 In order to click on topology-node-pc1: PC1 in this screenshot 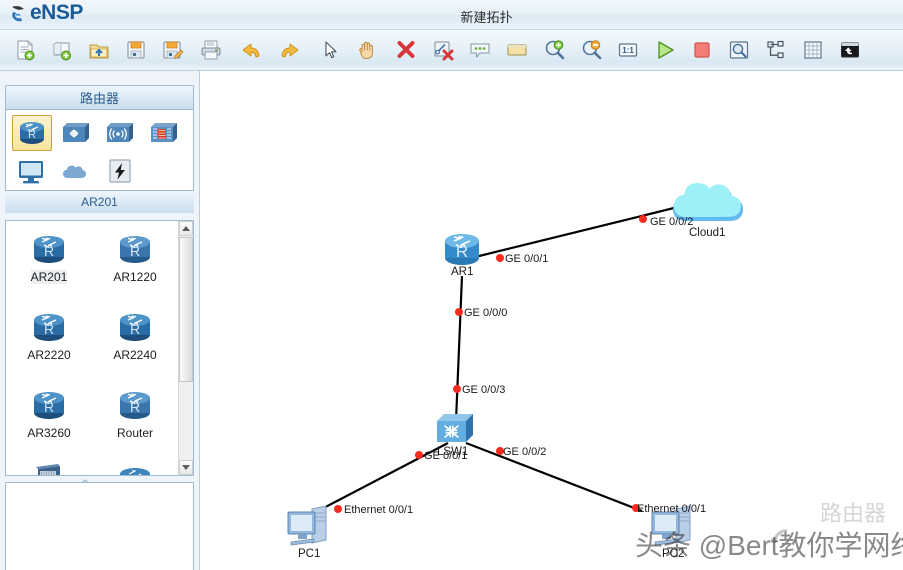, I will do `click(309, 531)`.